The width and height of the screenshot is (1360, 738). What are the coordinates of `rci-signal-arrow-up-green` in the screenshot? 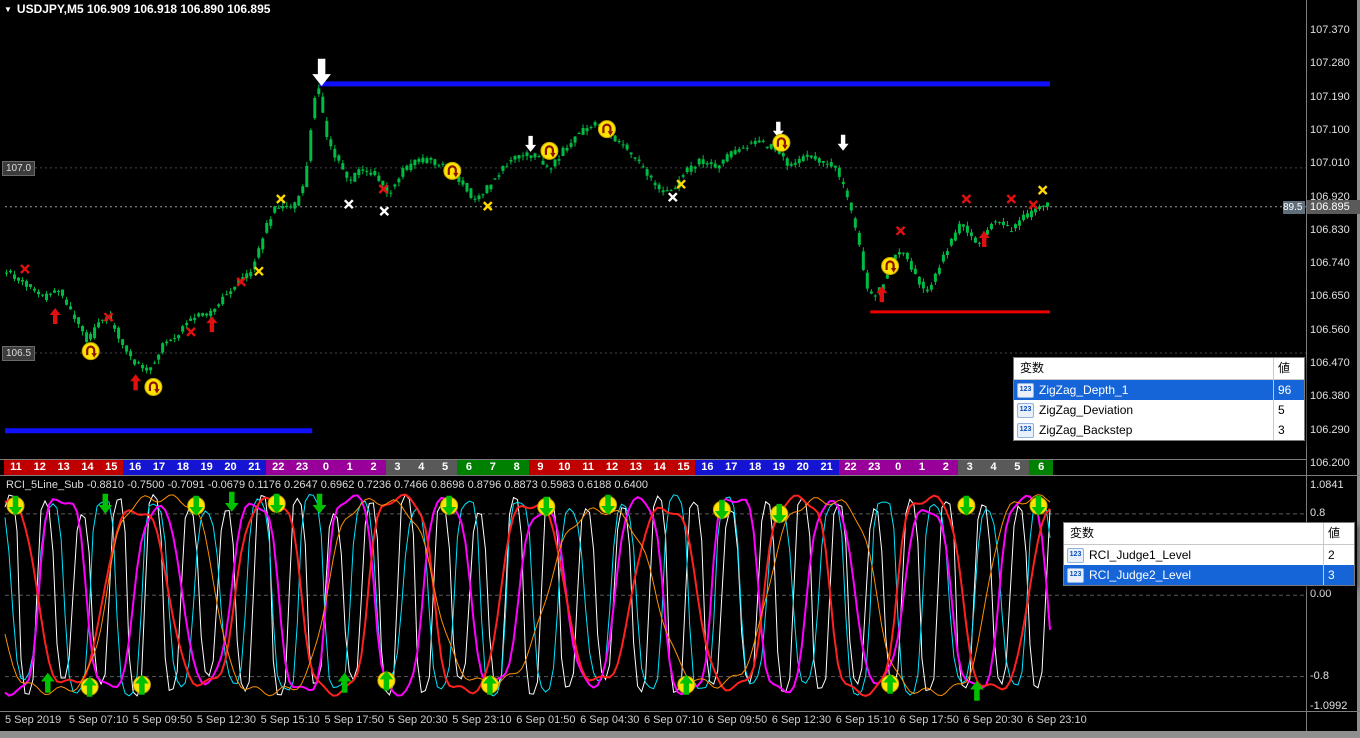 It's located at (977, 690).